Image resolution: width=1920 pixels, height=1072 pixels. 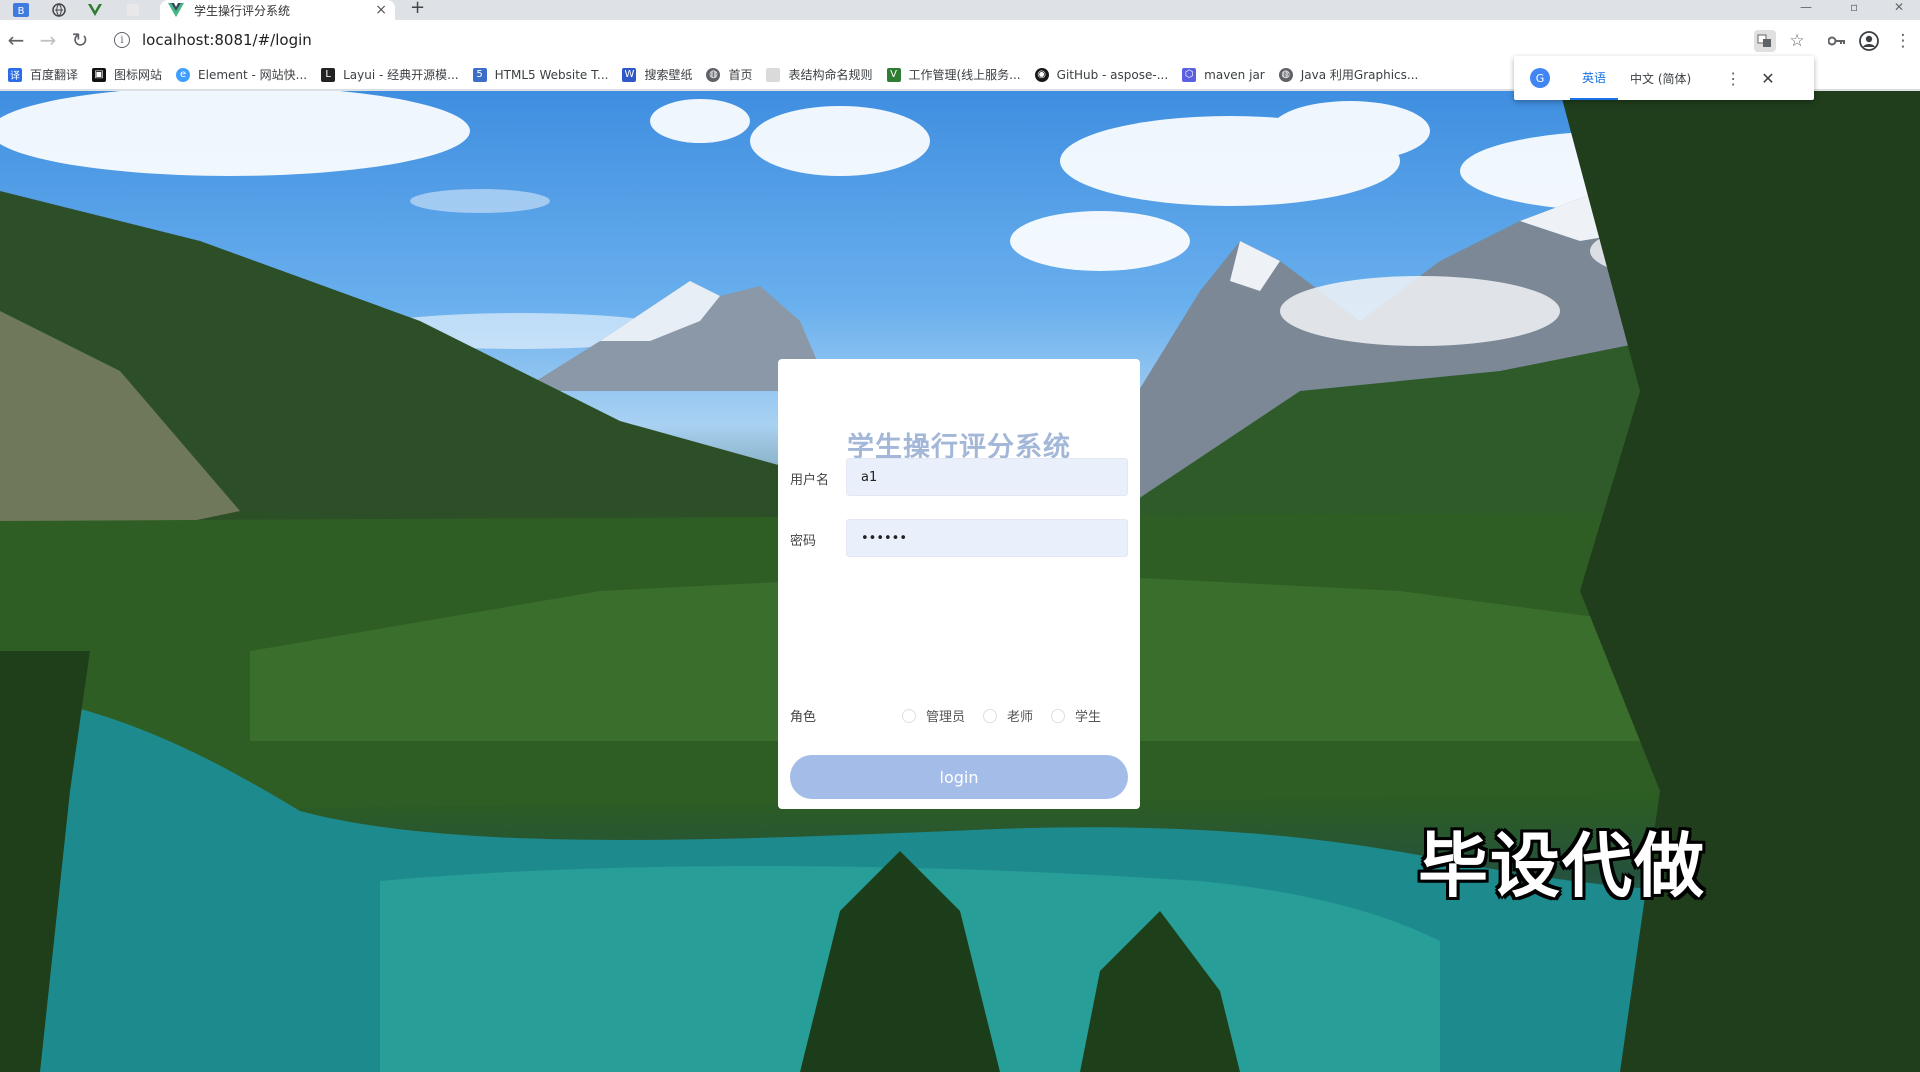 What do you see at coordinates (1899, 7) in the screenshot?
I see `window-close-icon: ✕` at bounding box center [1899, 7].